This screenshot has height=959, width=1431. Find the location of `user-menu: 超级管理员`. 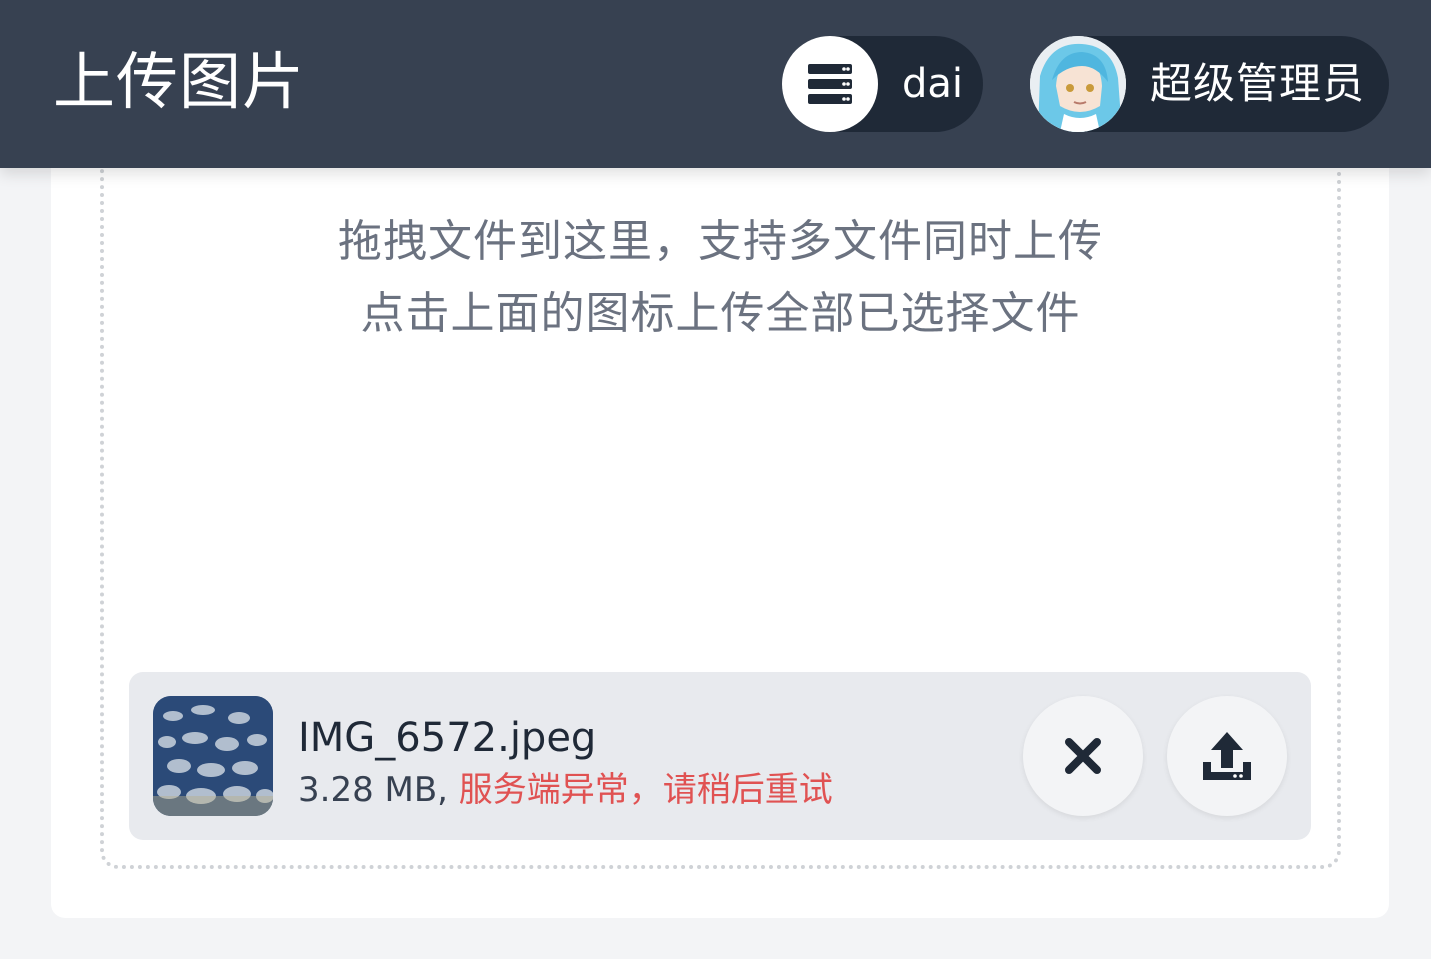

user-menu: 超级管理员 is located at coordinates (1209, 84).